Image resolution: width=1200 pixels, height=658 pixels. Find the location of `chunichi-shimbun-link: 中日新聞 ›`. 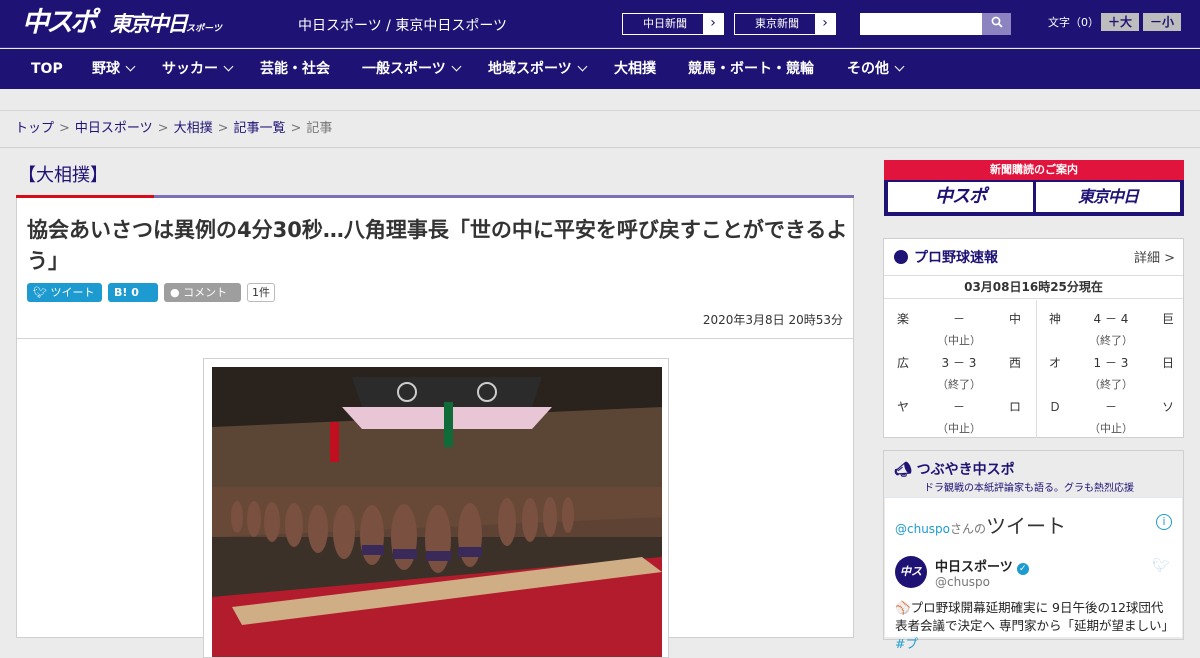

chunichi-shimbun-link: 中日新聞 › is located at coordinates (673, 24).